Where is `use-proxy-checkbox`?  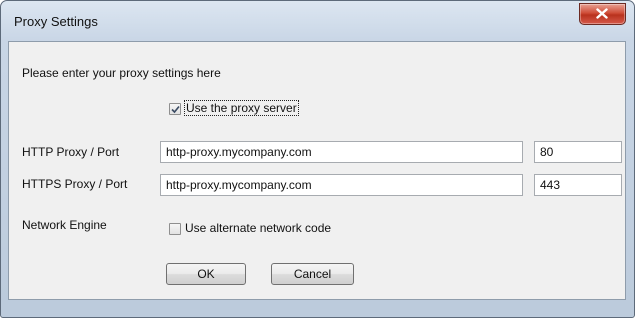
use-proxy-checkbox is located at coordinates (175, 109).